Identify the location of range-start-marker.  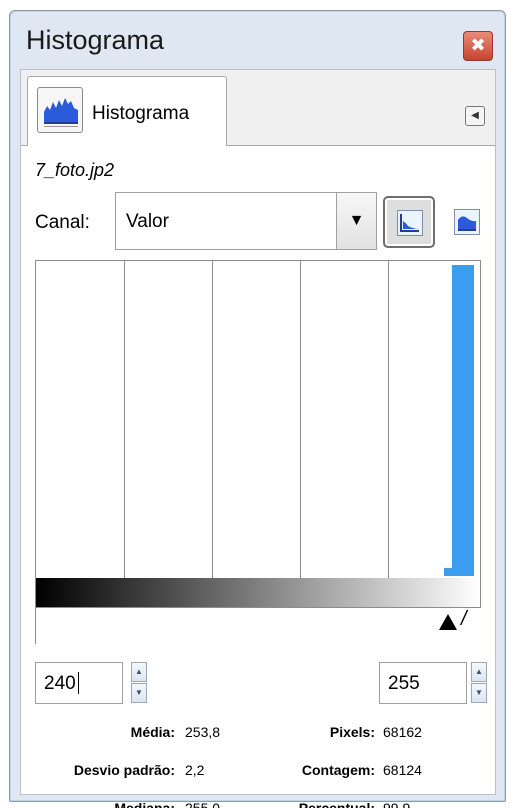
(35, 626).